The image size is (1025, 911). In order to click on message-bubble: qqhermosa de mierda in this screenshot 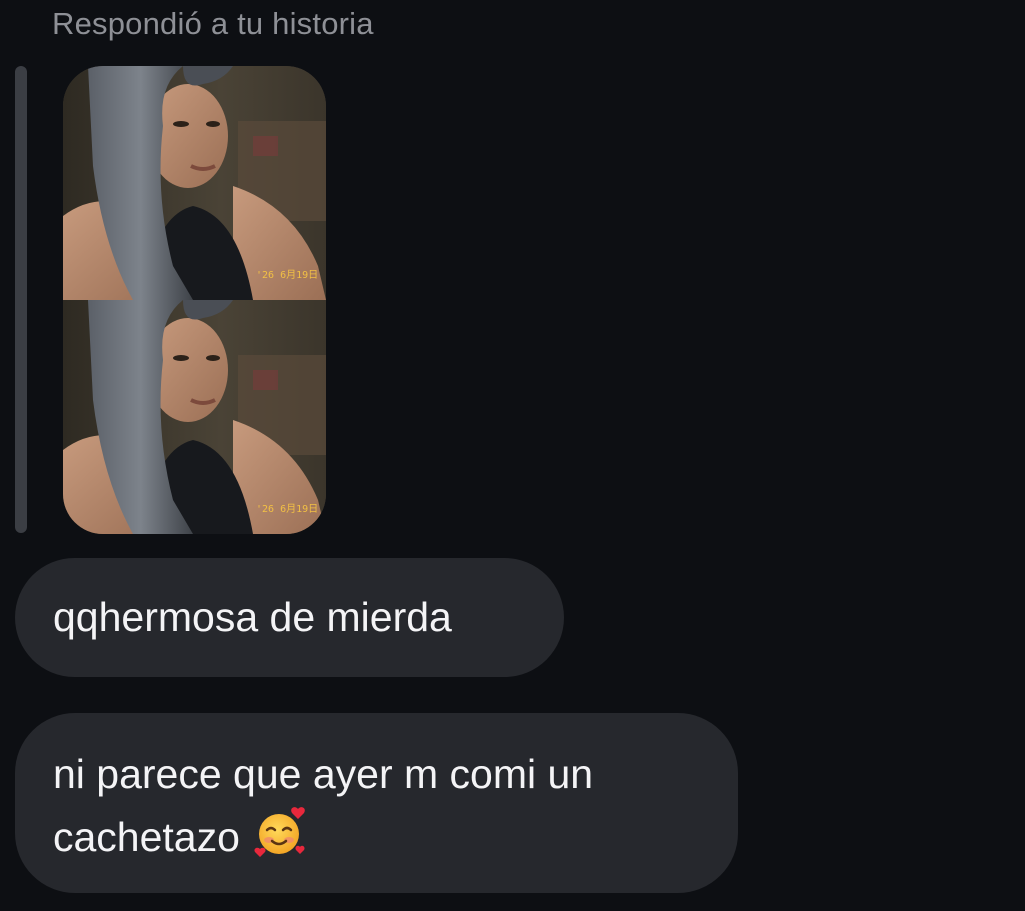, I will do `click(289, 617)`.